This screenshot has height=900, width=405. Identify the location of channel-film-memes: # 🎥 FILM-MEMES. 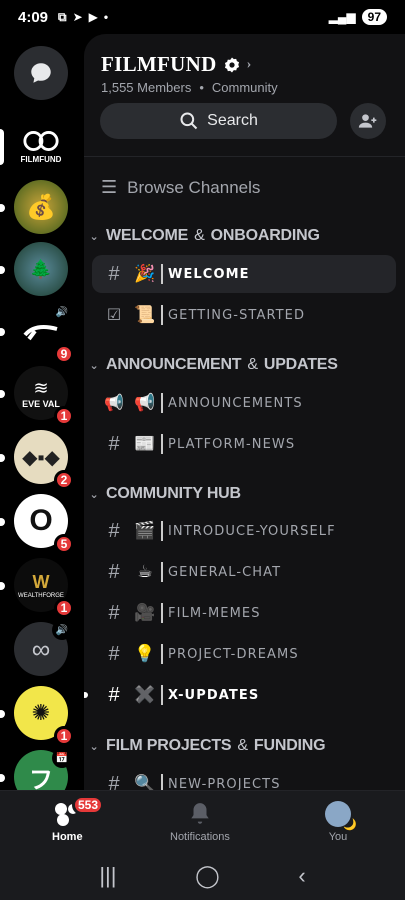
(244, 613).